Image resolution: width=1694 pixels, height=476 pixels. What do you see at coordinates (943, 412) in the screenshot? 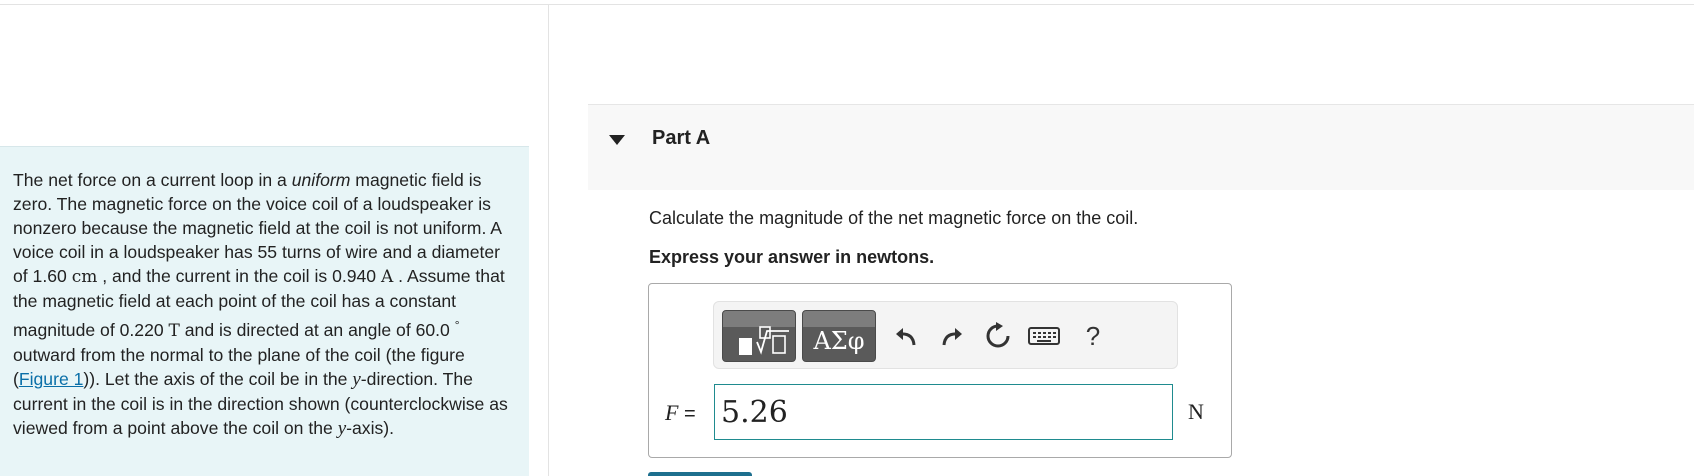
I see `answer-input` at bounding box center [943, 412].